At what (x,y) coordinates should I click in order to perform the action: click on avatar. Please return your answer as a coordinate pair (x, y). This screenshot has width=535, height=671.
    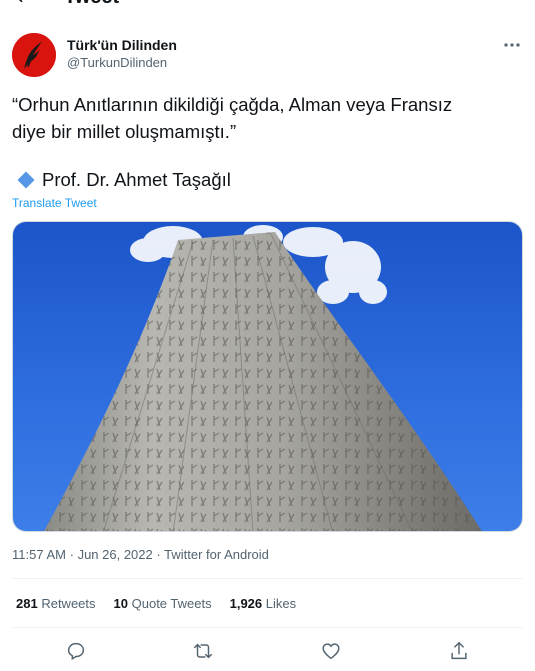
    Looking at the image, I should click on (34, 55).